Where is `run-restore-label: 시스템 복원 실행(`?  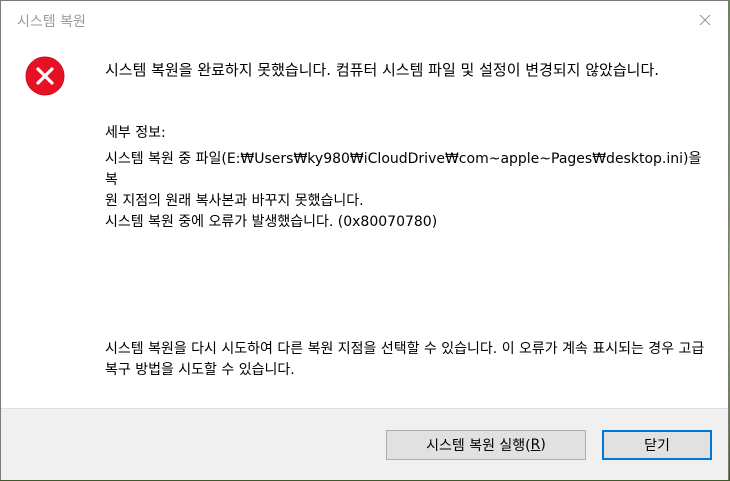 run-restore-label: 시스템 복원 실행( is located at coordinates (478, 446).